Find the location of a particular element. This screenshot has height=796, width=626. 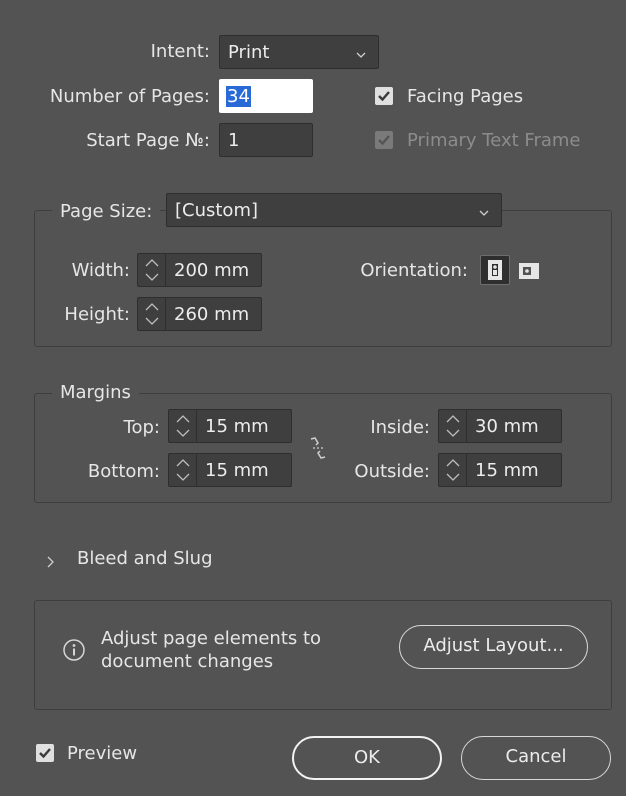

bottom-margin-label: Bottom: is located at coordinates (123, 471).